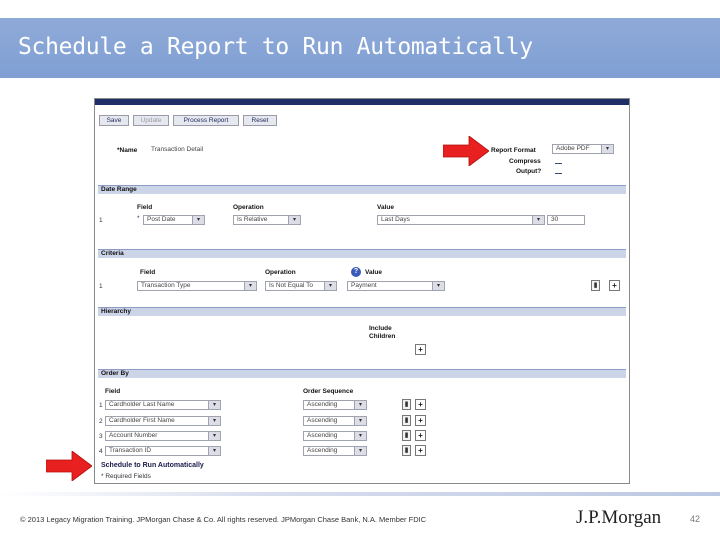 The width and height of the screenshot is (720, 540). What do you see at coordinates (362, 311) in the screenshot?
I see `section-hierarchy: Hierarchy` at bounding box center [362, 311].